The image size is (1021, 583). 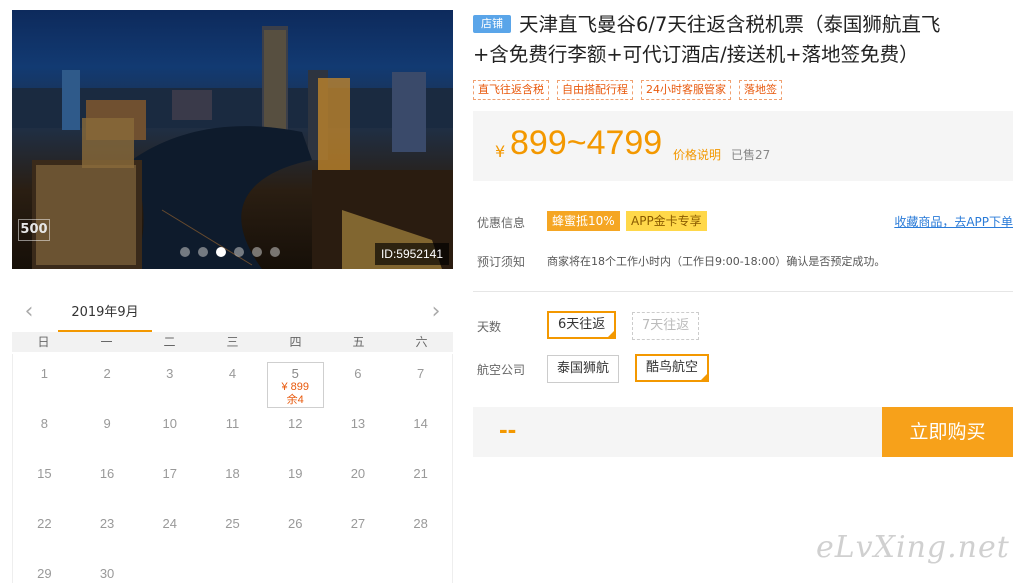 What do you see at coordinates (358, 373) in the screenshot?
I see `day-number: 6` at bounding box center [358, 373].